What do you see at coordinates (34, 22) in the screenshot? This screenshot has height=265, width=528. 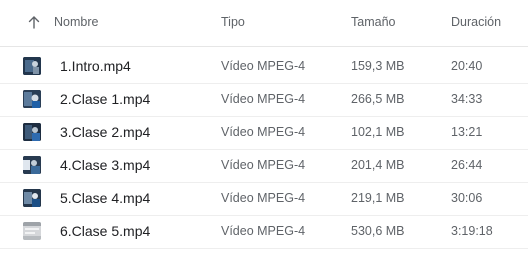 I see `arrow-up-icon` at bounding box center [34, 22].